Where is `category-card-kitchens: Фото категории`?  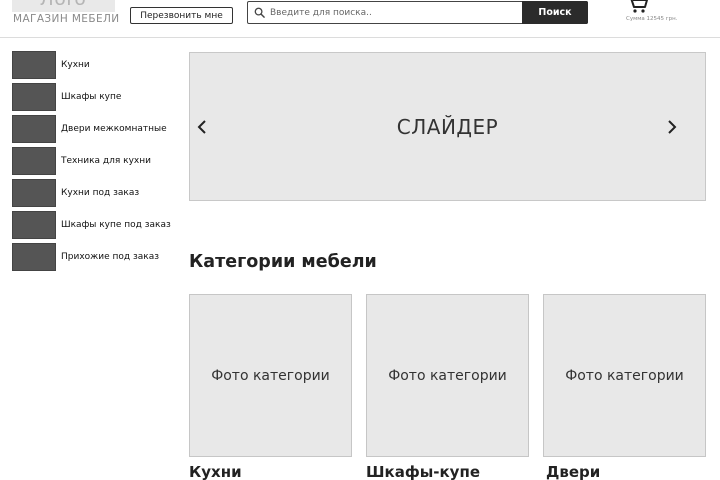 category-card-kitchens: Фото категории is located at coordinates (270, 375).